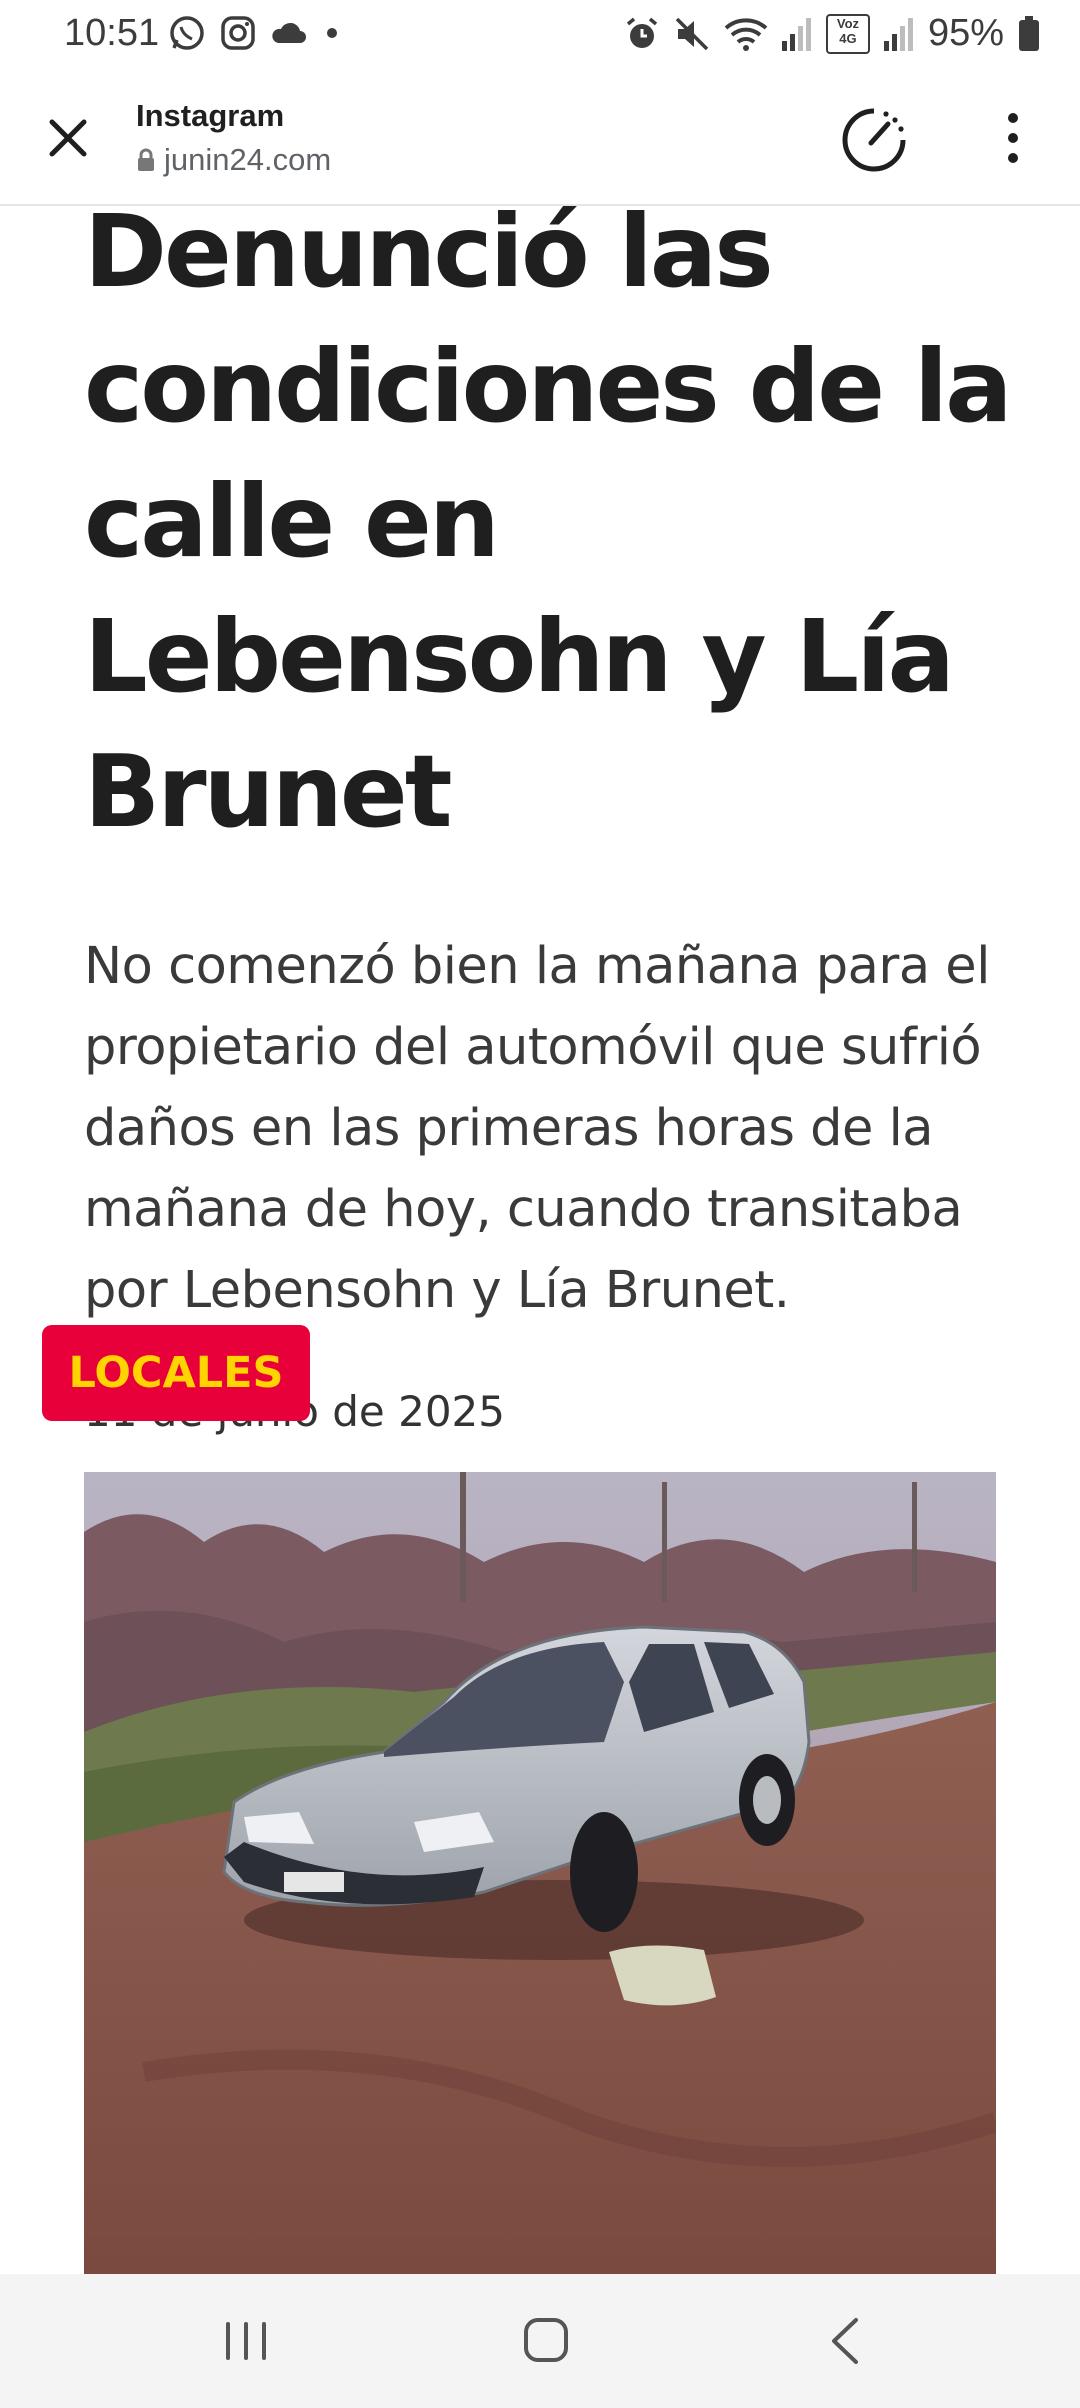 The width and height of the screenshot is (1080, 2408). I want to click on battery-percent: 95%, so click(965, 33).